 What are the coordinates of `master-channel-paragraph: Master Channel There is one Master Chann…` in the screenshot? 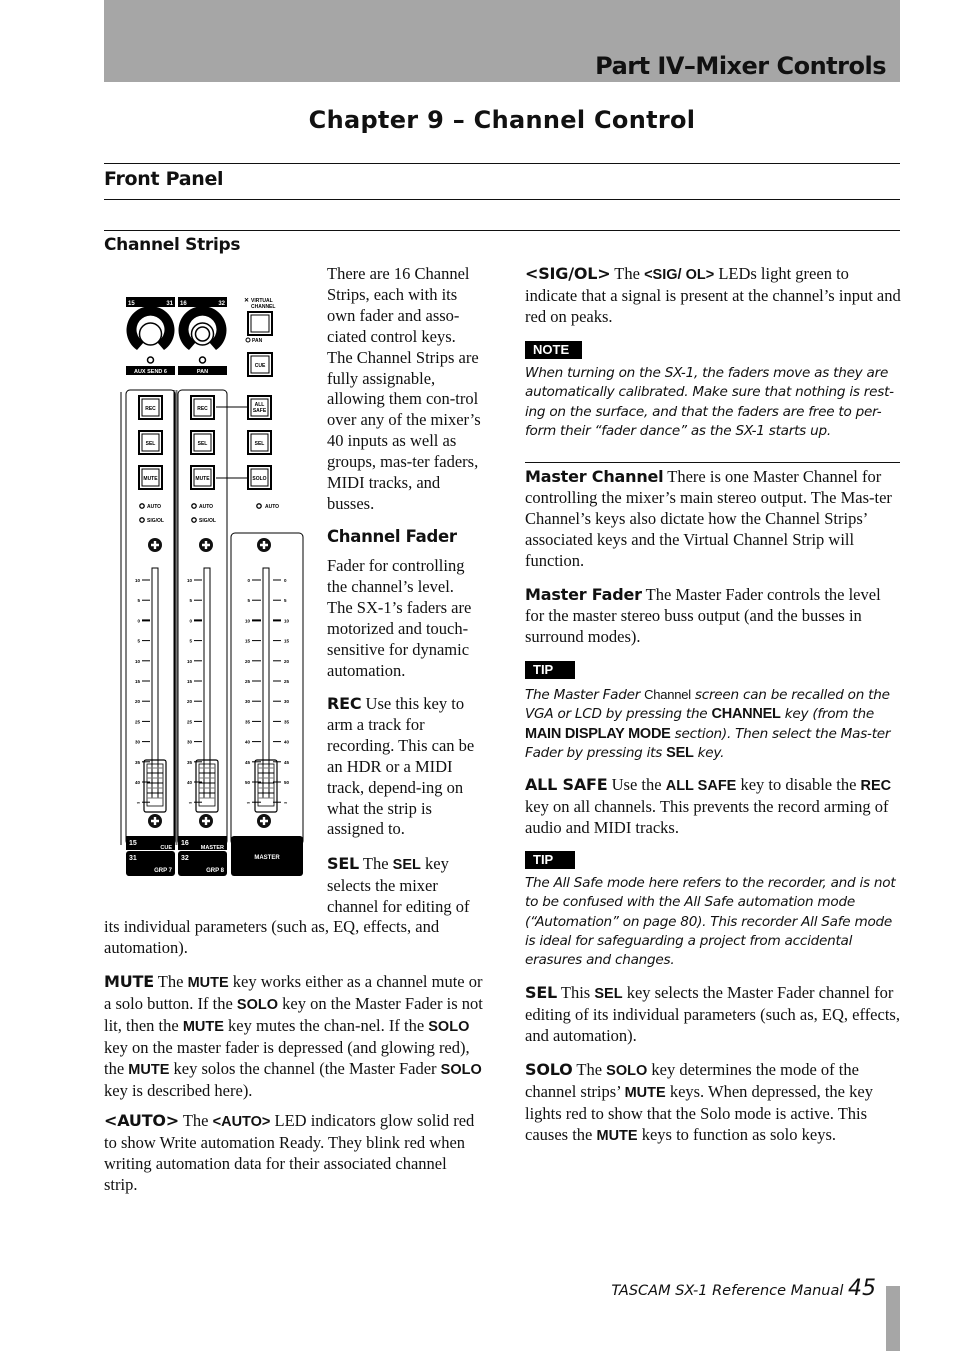 It's located at (708, 518).